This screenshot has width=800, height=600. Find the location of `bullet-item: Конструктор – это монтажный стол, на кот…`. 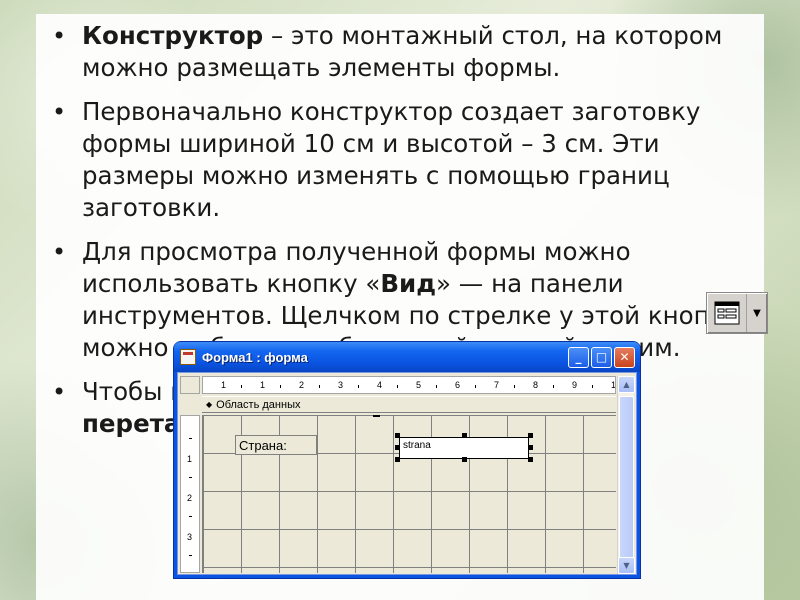

bullet-item: Конструктор – это монтажный стол, на кот… is located at coordinates (400, 52).